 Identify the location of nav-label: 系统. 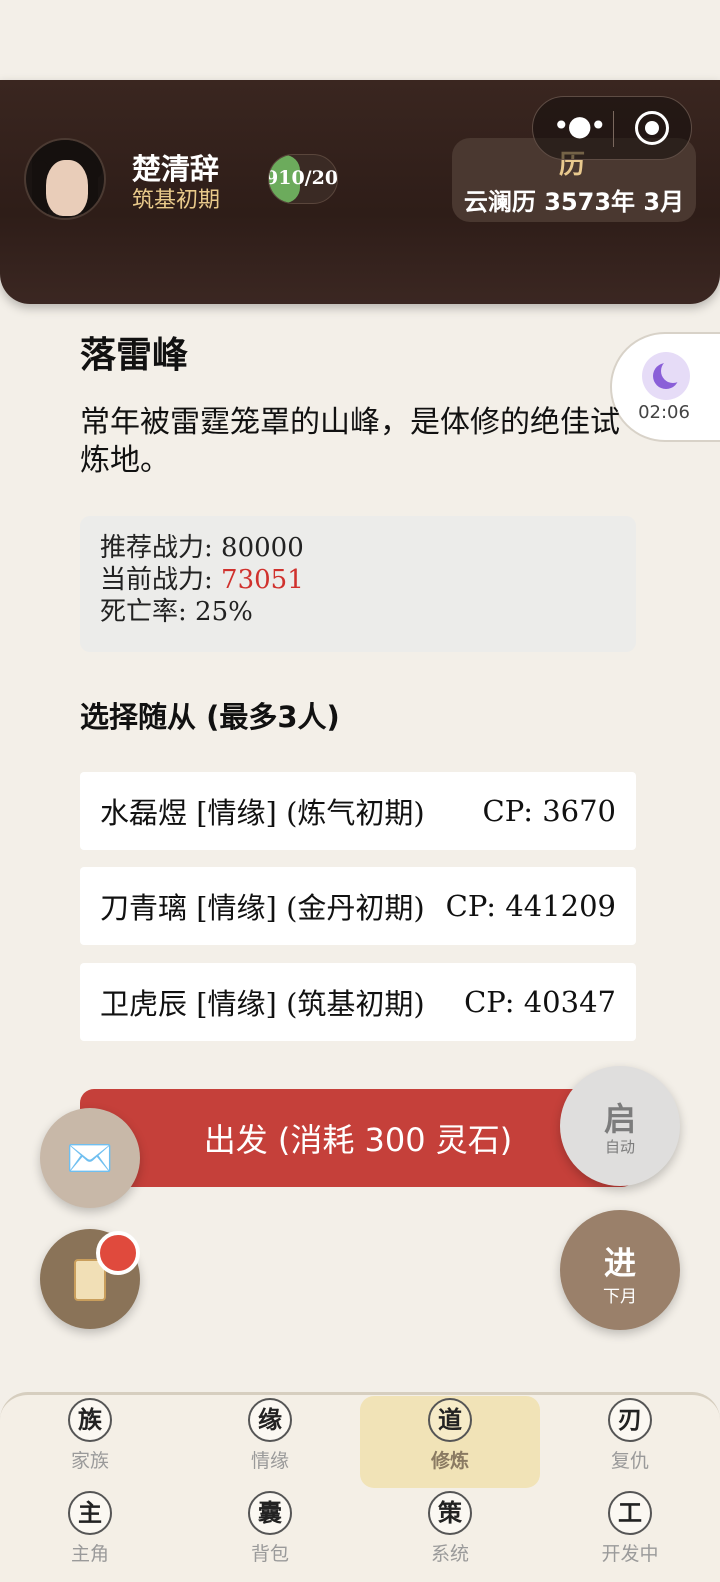
(449, 1554).